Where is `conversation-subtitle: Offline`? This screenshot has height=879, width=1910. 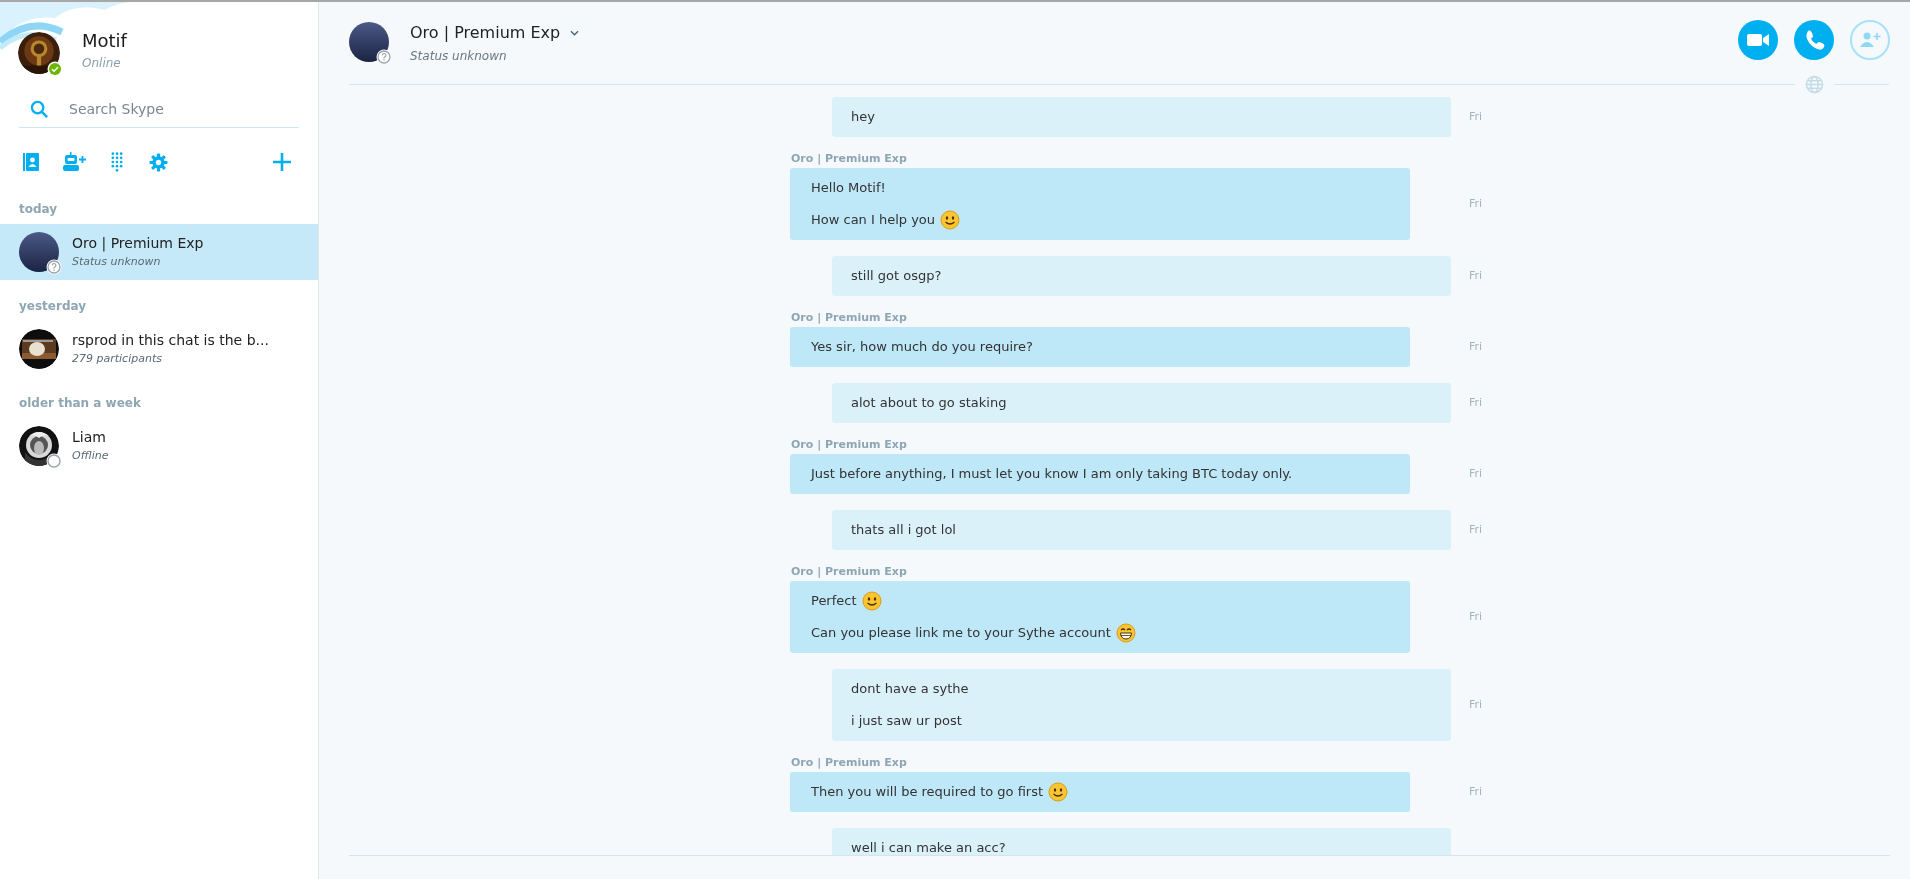
conversation-subtitle: Offline is located at coordinates (90, 455).